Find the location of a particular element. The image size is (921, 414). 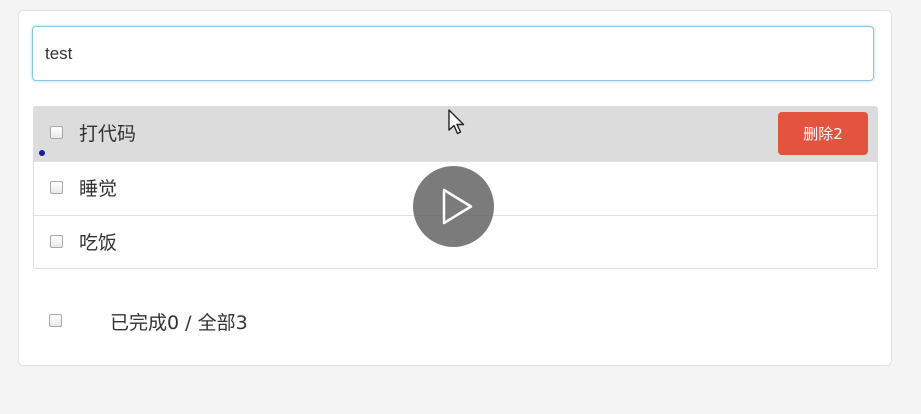

mouse-cursor-icon is located at coordinates (458, 125).